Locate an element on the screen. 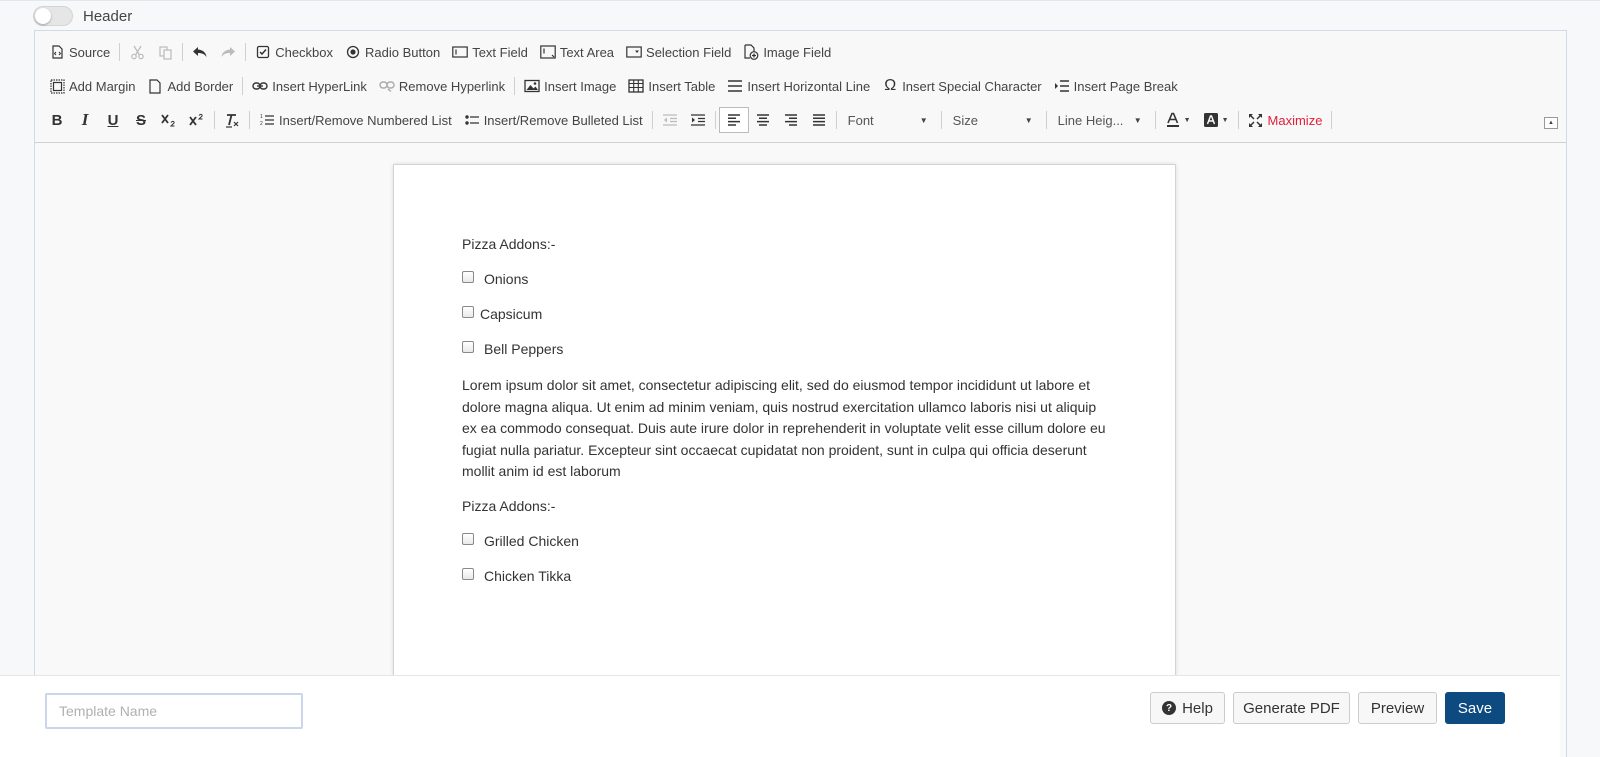 The width and height of the screenshot is (1600, 757). toolbar-row-2: Add Margin Add Border Insert HyperLink R is located at coordinates (613, 86).